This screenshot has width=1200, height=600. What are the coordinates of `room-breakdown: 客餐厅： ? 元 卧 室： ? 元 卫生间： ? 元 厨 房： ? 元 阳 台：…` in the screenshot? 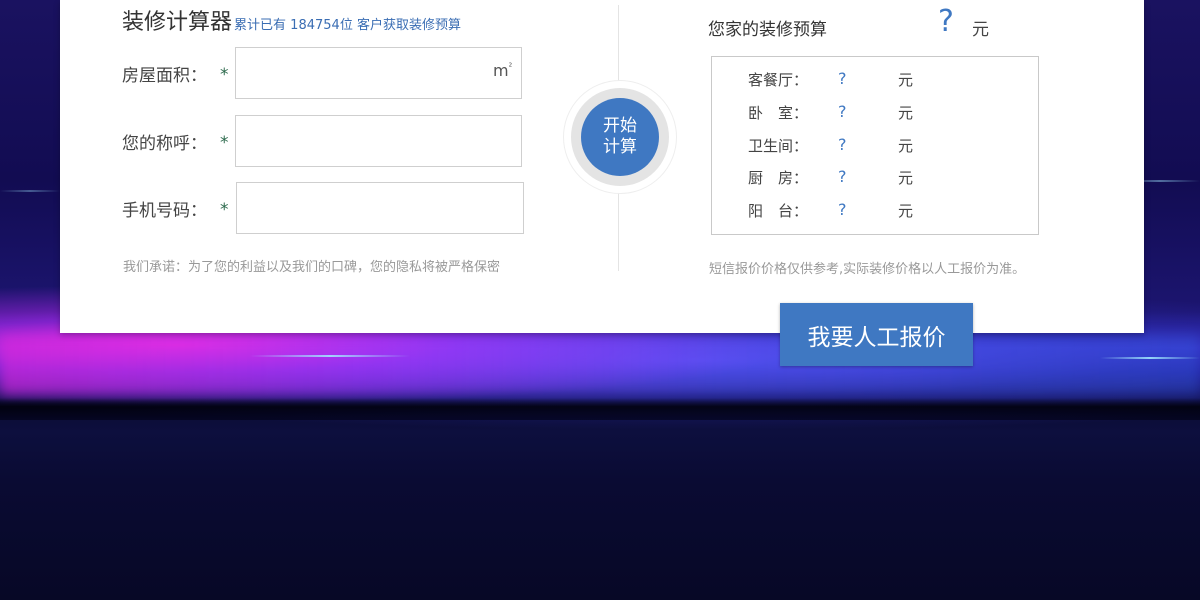 It's located at (875, 145).